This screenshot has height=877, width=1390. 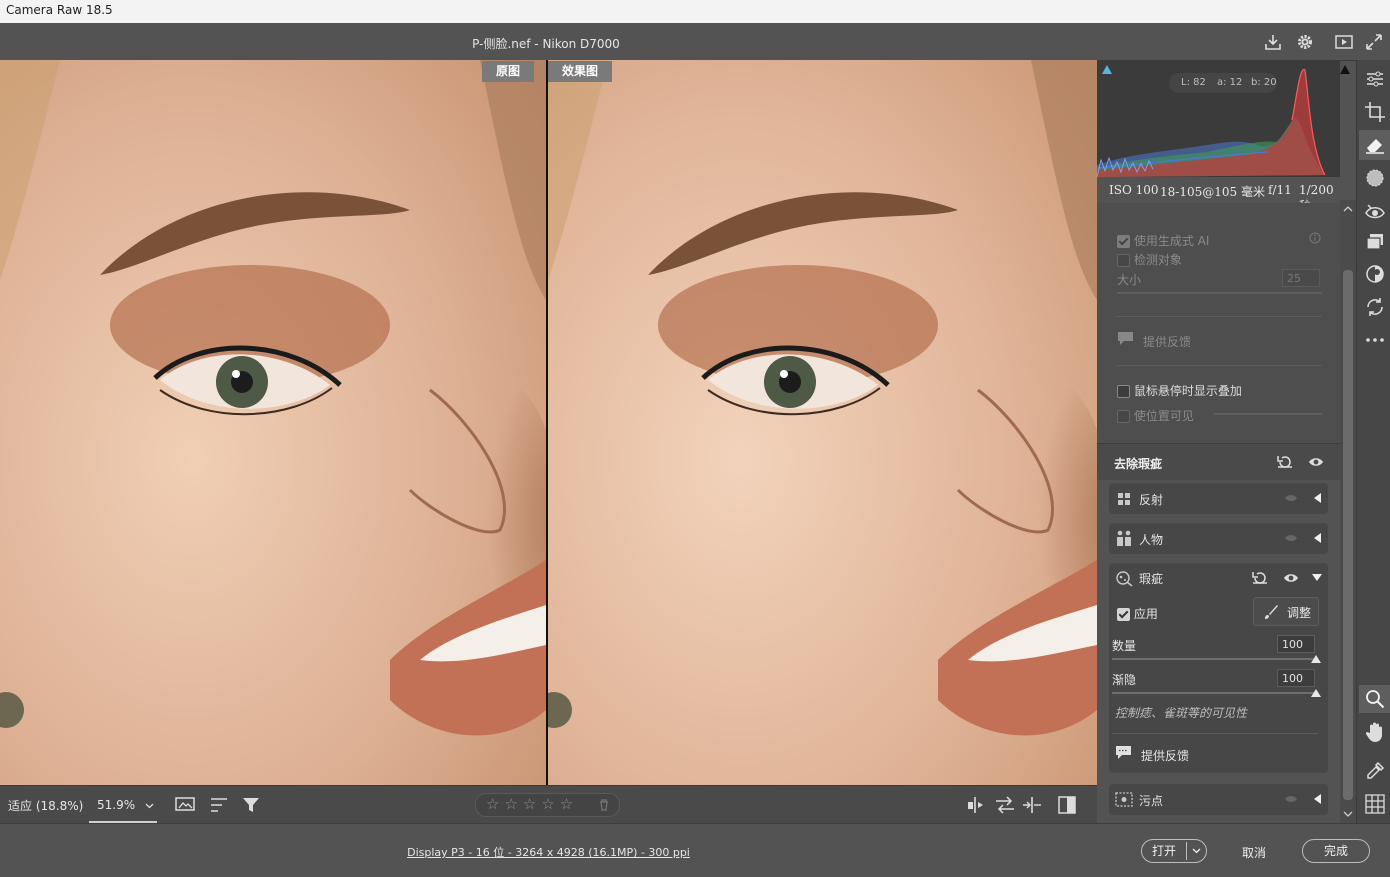 I want to click on copy-settings-icon, so click(x=1032, y=805).